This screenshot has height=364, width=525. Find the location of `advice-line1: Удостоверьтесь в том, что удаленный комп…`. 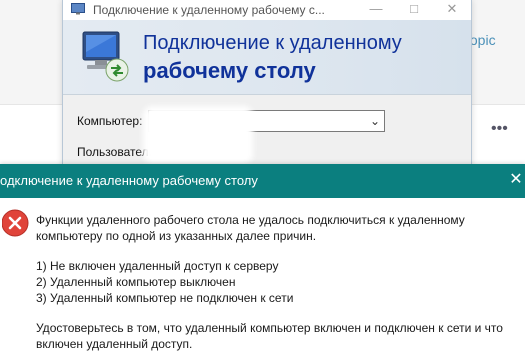

advice-line1: Удостоверьтесь в том, что удаленный комп… is located at coordinates (269, 328).